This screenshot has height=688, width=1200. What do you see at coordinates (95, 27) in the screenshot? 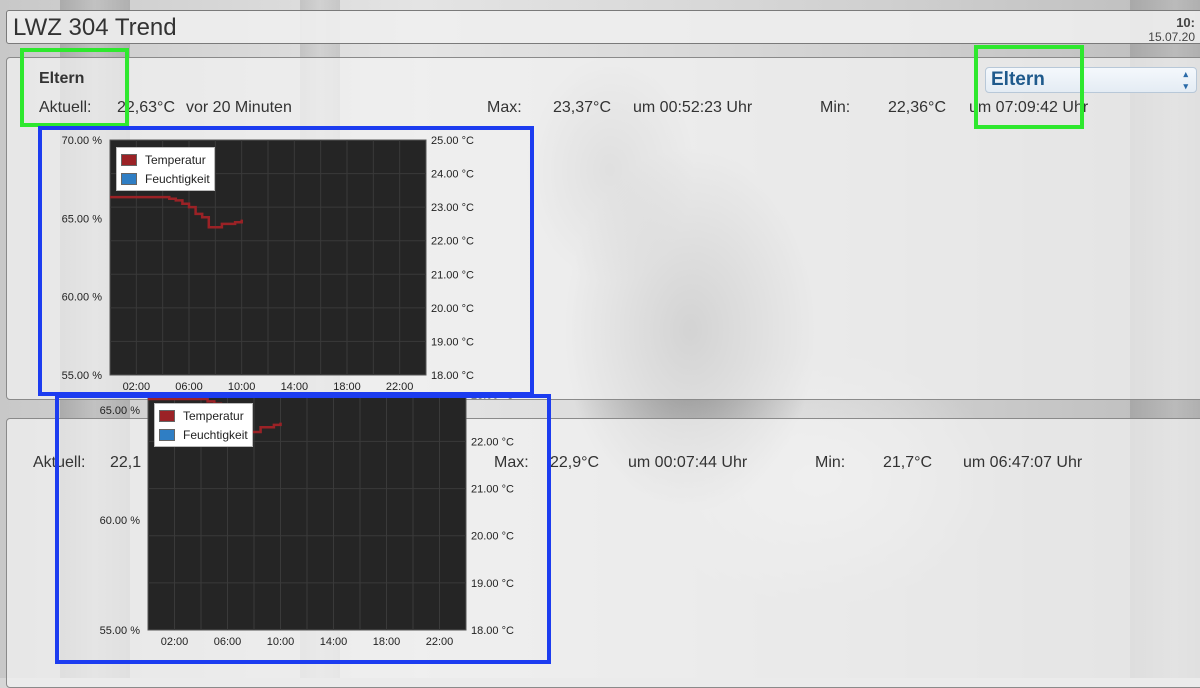
I see `page-title: LWZ 304 Trend` at bounding box center [95, 27].